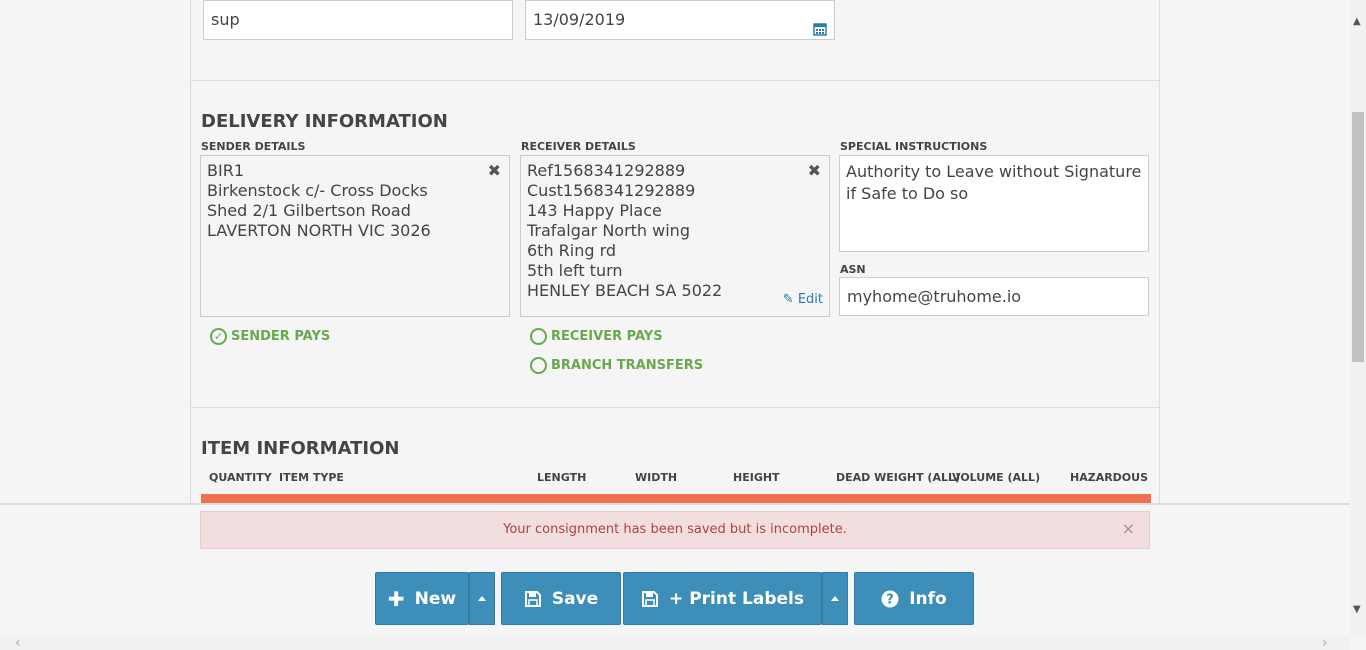 The image size is (1366, 650). I want to click on item-row-header-bar, so click(676, 498).